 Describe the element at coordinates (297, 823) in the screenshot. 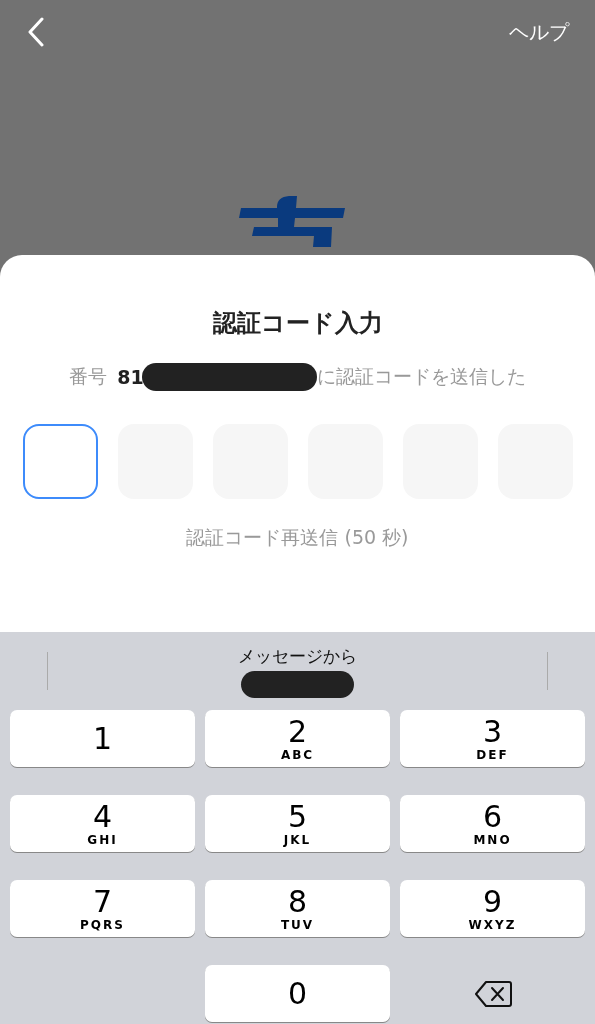

I see `number-key: 5 JKL` at that location.